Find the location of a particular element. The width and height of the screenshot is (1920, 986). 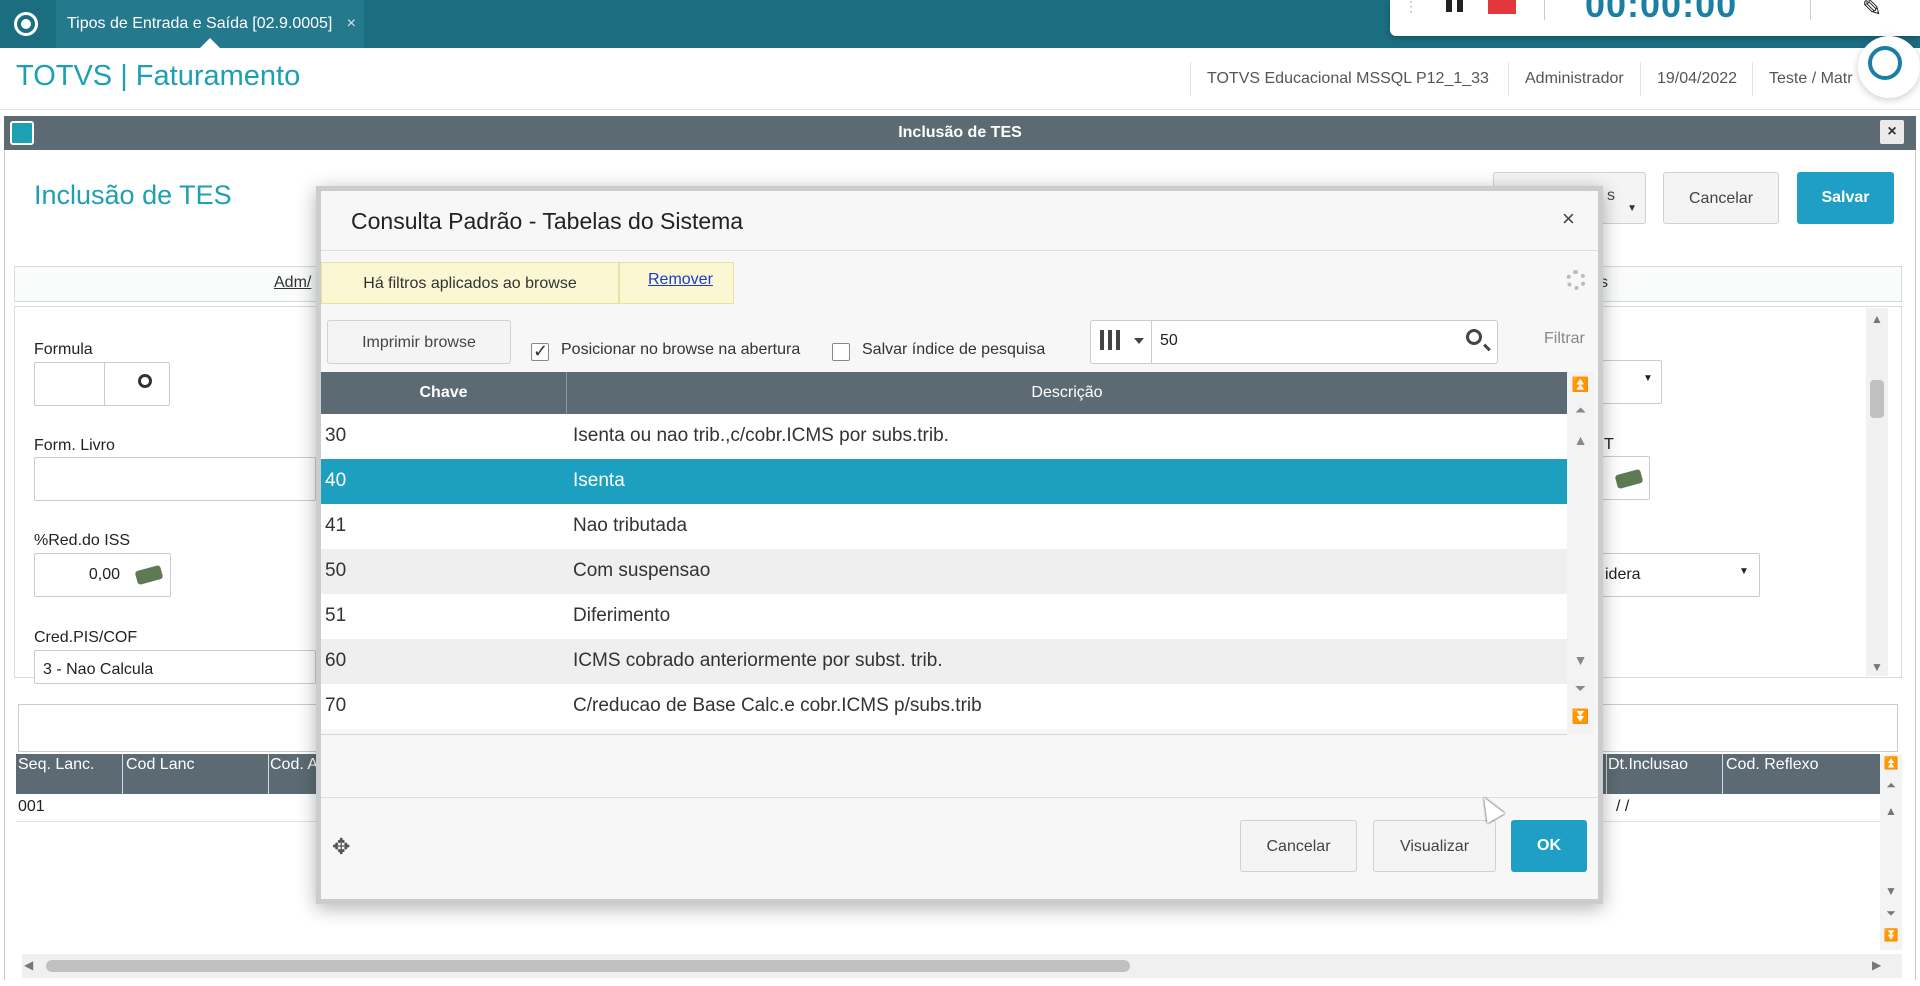

environment-label: TOTVS Educacional MSSQL P12_1_33 is located at coordinates (1348, 79).